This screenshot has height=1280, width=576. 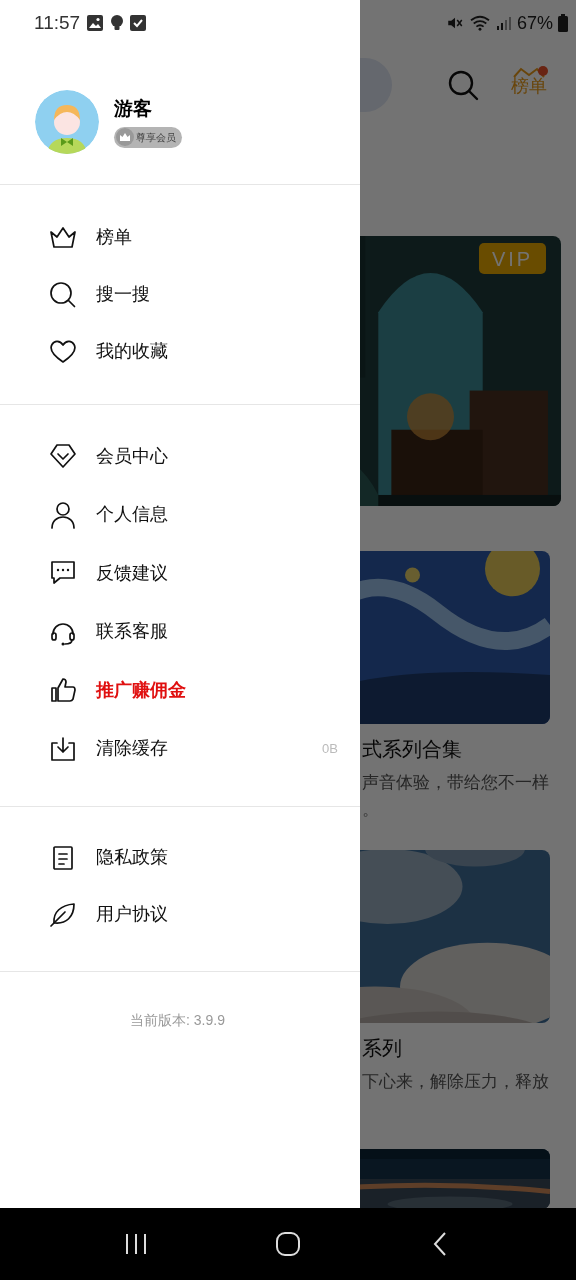 What do you see at coordinates (455, 783) in the screenshot?
I see `card-description: 声音体验，带给您不一样` at bounding box center [455, 783].